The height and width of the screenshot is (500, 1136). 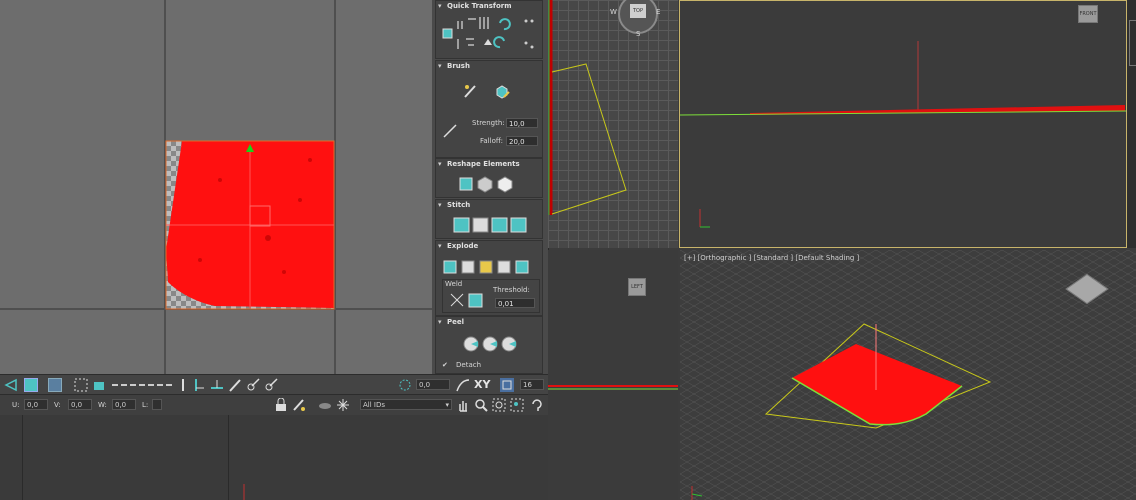 I want to click on w-label: W:, so click(x=102, y=405).